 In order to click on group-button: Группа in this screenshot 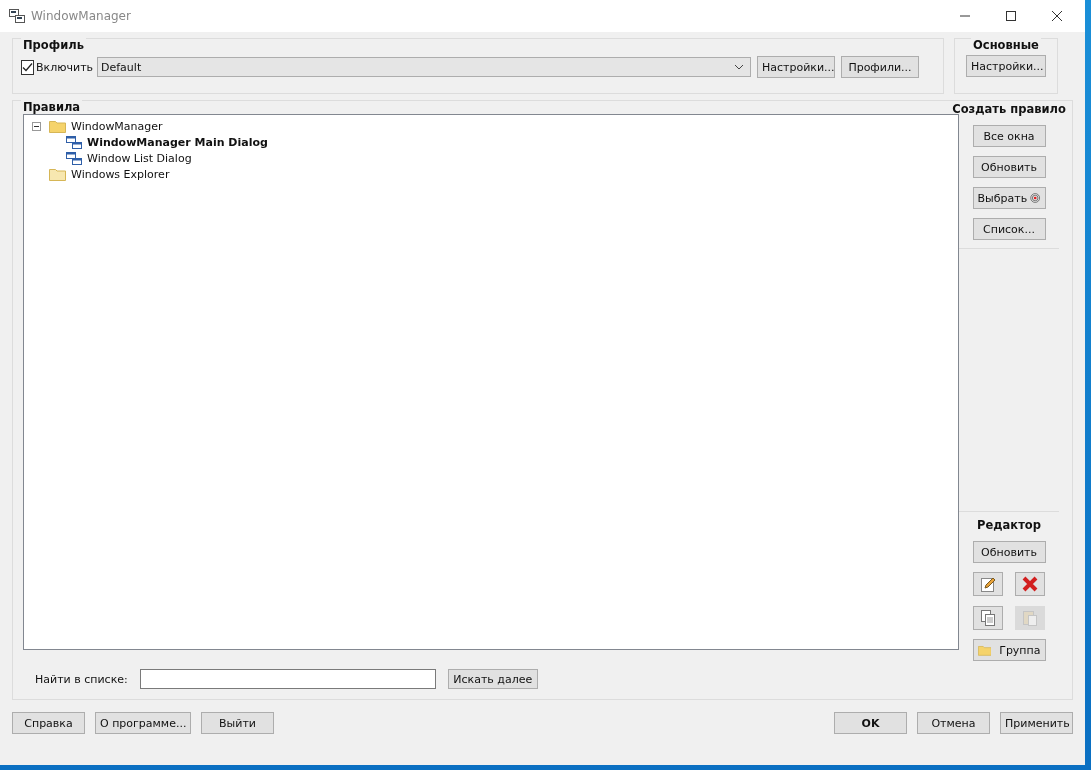, I will do `click(1009, 650)`.